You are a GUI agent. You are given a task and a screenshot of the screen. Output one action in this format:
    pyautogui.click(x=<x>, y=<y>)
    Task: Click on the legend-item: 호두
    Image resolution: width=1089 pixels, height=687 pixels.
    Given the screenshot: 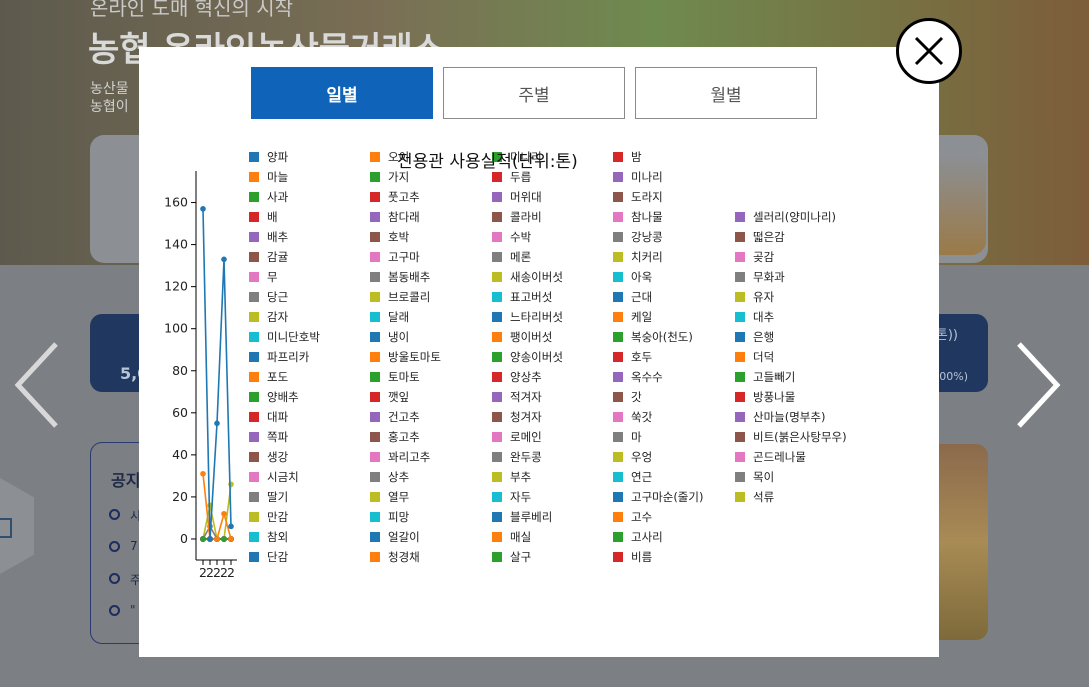 What is the action you would take?
    pyautogui.click(x=632, y=357)
    